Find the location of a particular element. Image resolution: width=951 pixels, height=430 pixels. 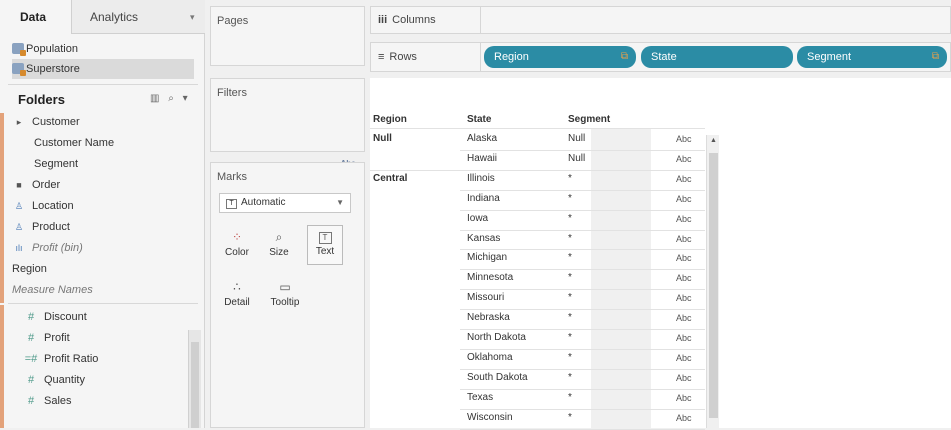

rows-pill-state: State is located at coordinates (717, 57).